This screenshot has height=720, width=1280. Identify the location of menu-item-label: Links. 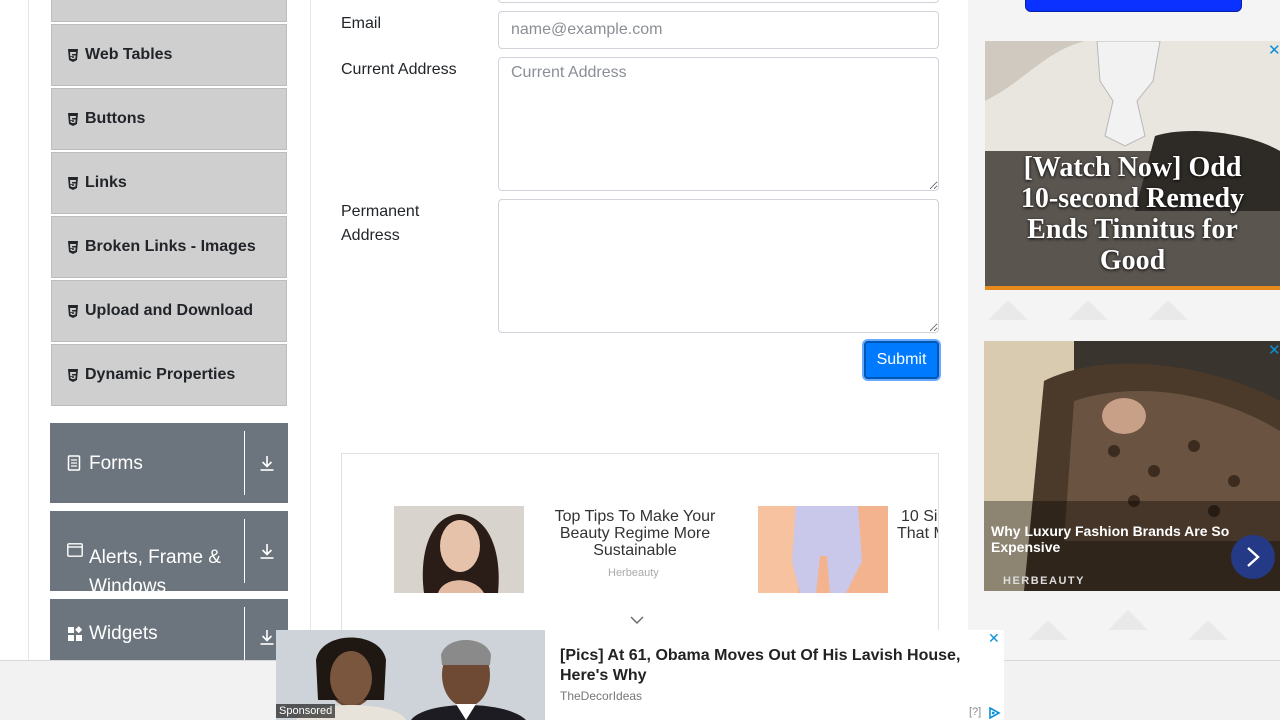
(106, 182).